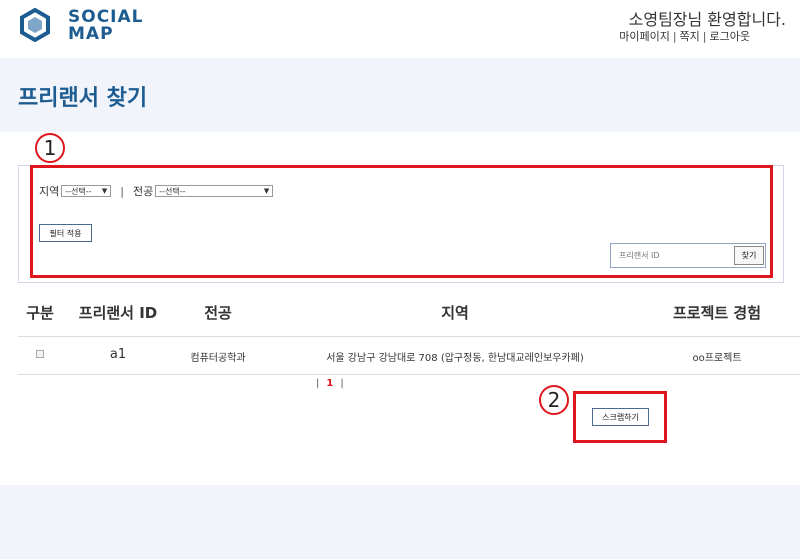  Describe the element at coordinates (50, 148) in the screenshot. I see `annotation-number-1: 1` at that location.